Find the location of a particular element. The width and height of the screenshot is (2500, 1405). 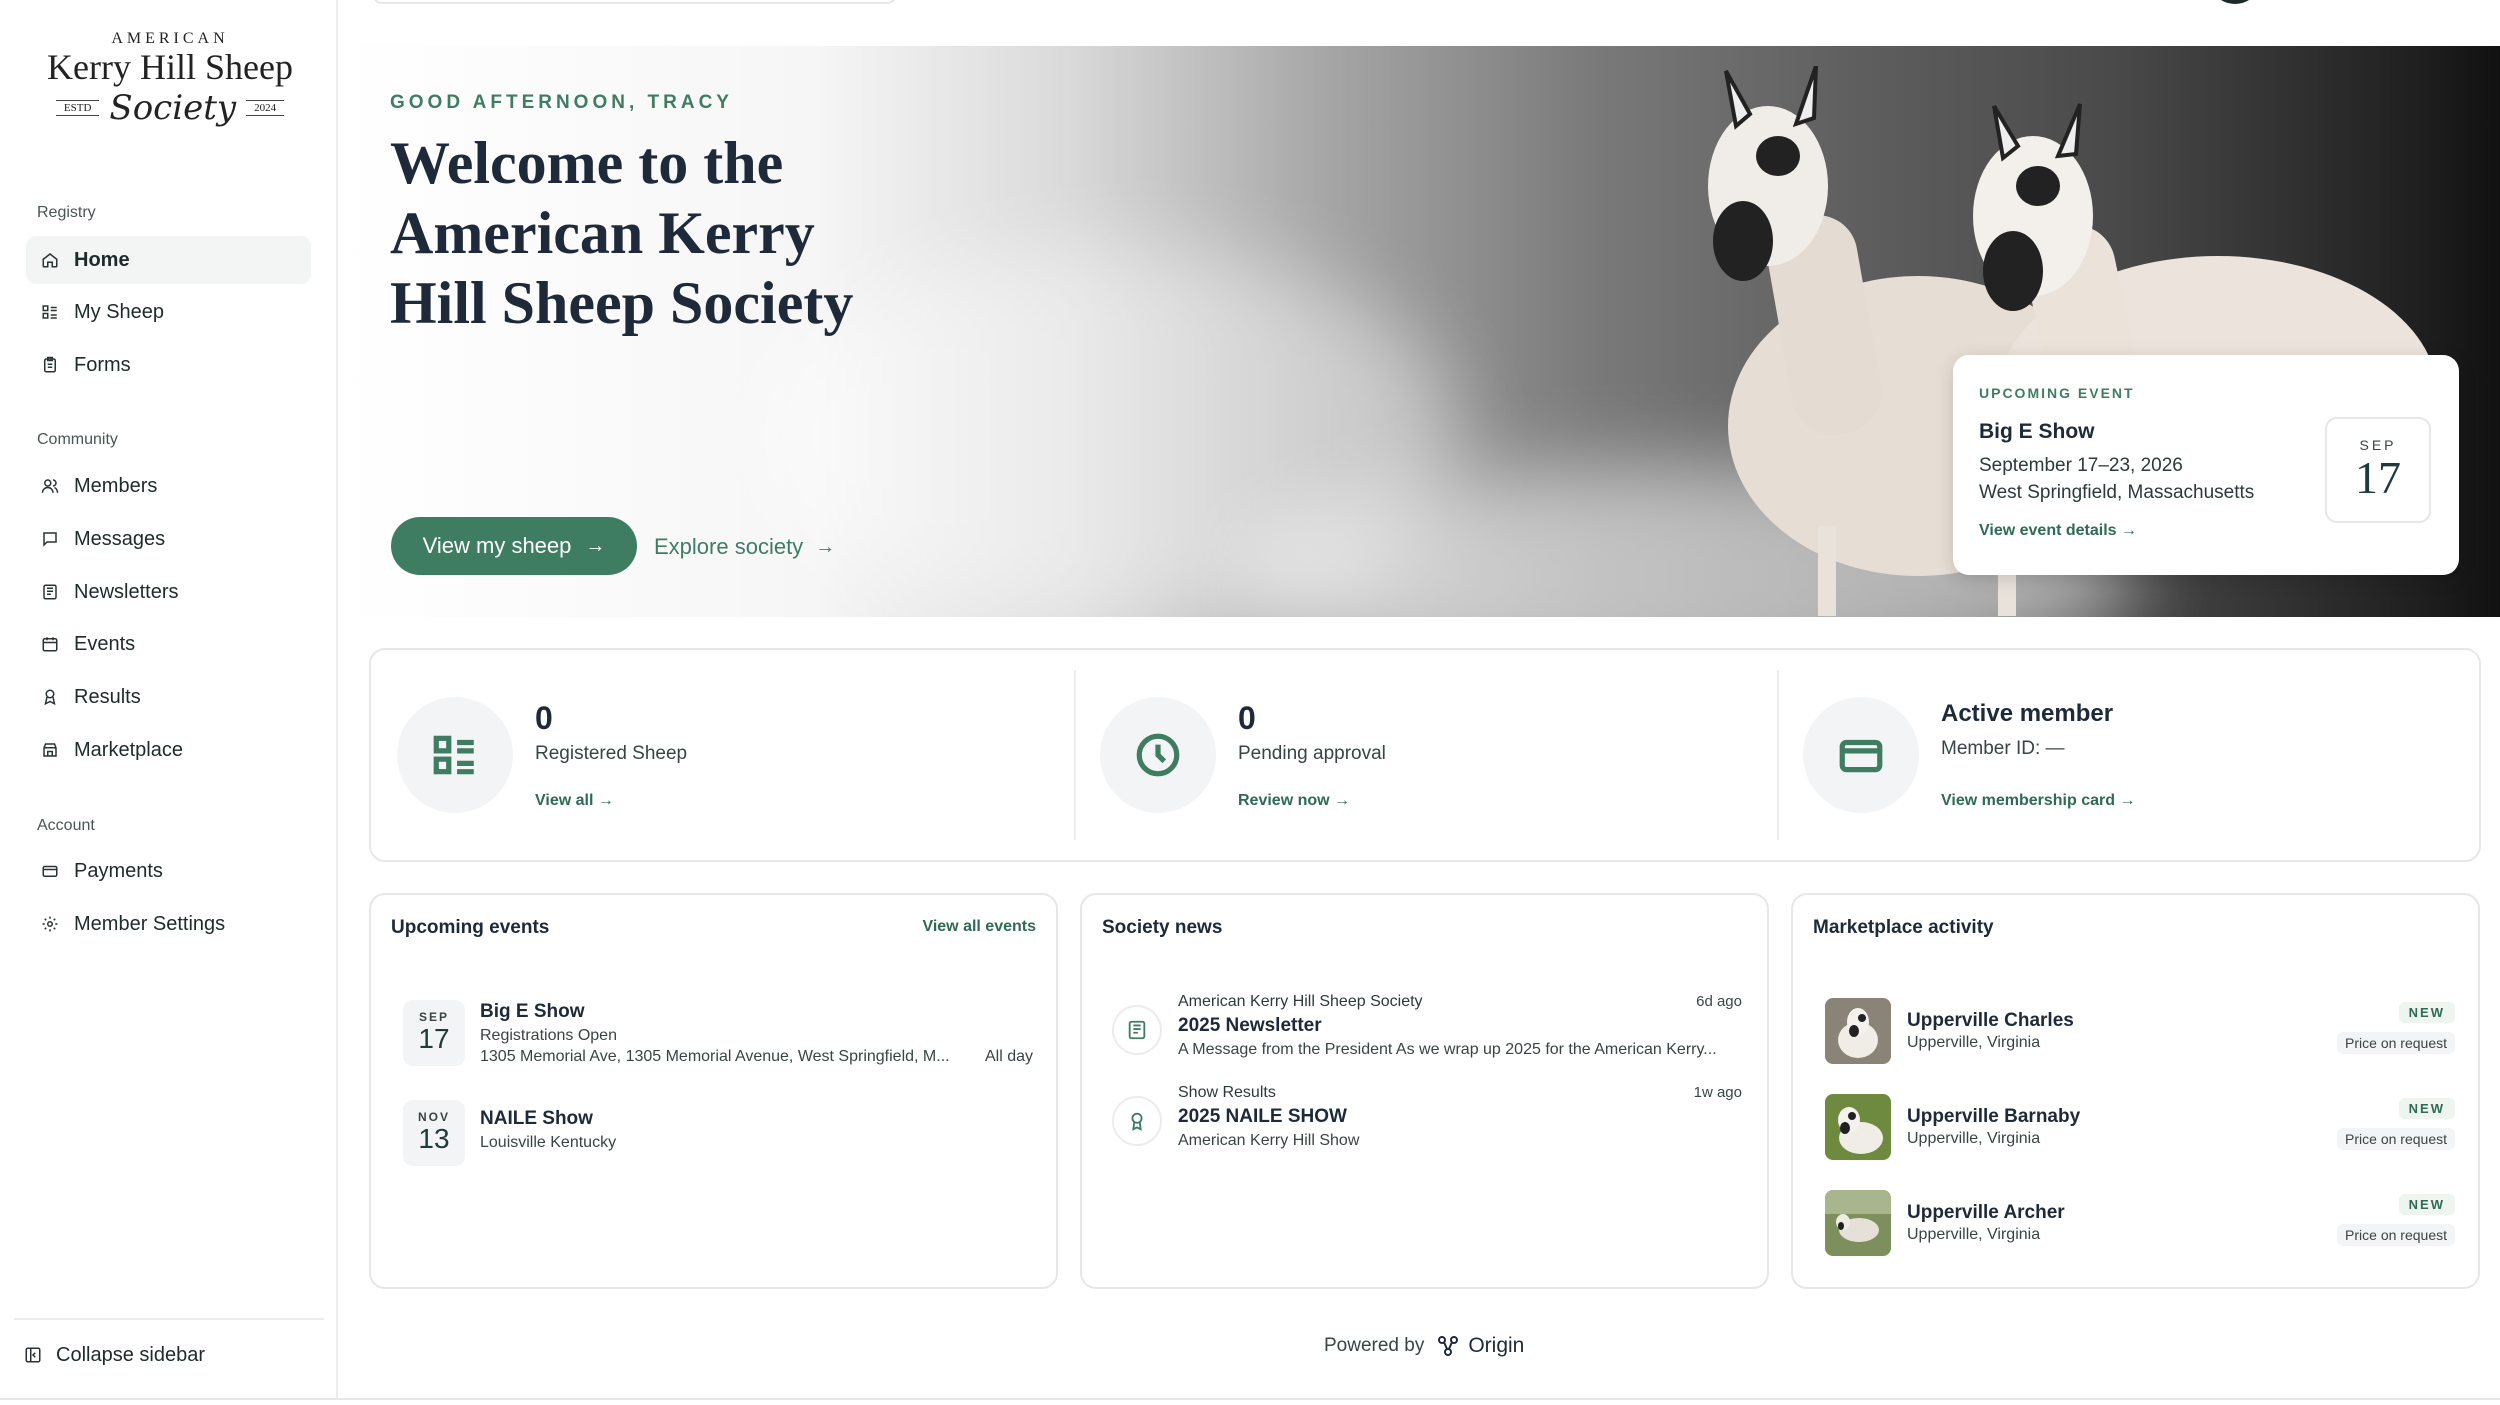

sidebar-item-label: Home is located at coordinates (102, 259).